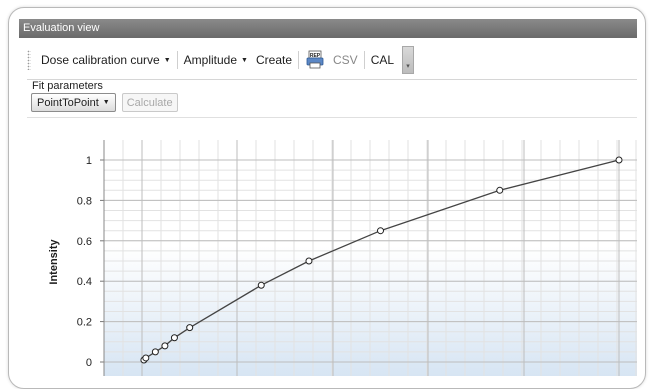 This screenshot has width=652, height=389. Describe the element at coordinates (84, 201) in the screenshot. I see `y-tick-label: 0.8` at that location.